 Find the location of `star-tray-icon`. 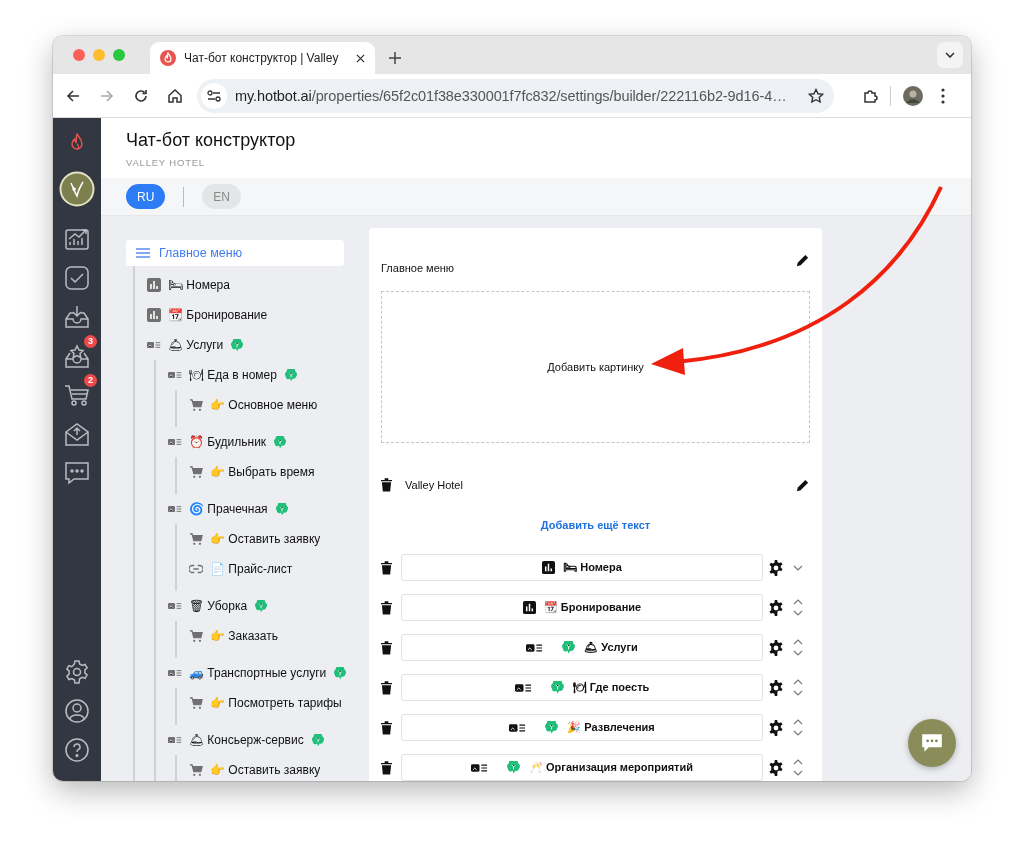

star-tray-icon is located at coordinates (77, 355).